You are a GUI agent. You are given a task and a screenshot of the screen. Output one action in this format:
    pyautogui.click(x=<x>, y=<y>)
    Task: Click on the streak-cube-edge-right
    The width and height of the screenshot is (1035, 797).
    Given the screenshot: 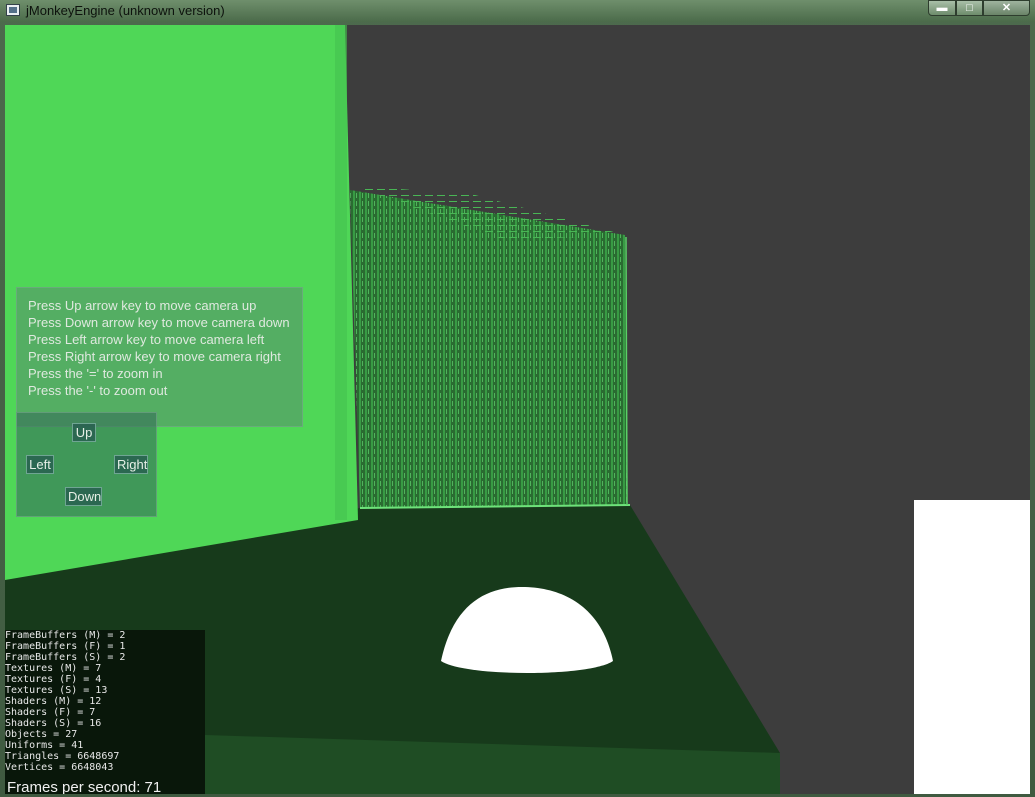 What is the action you would take?
    pyautogui.click(x=626, y=371)
    